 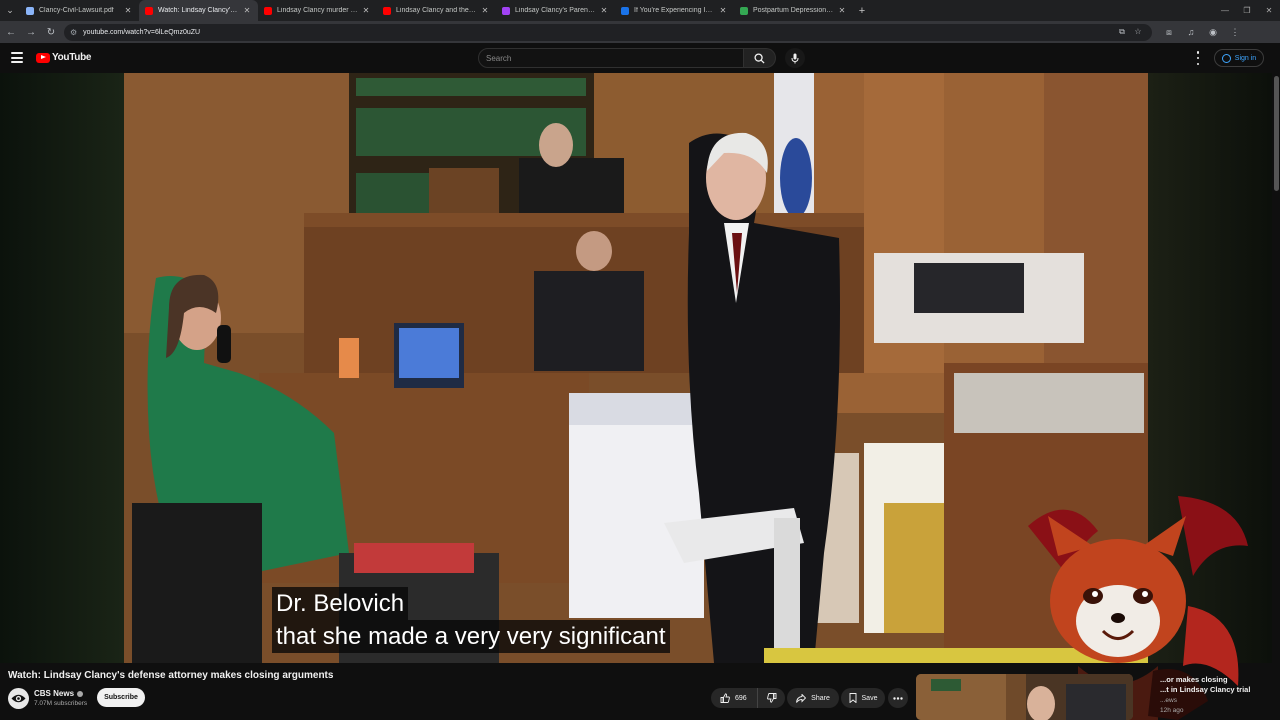 I want to click on like-dislike-group: 696, so click(x=748, y=698).